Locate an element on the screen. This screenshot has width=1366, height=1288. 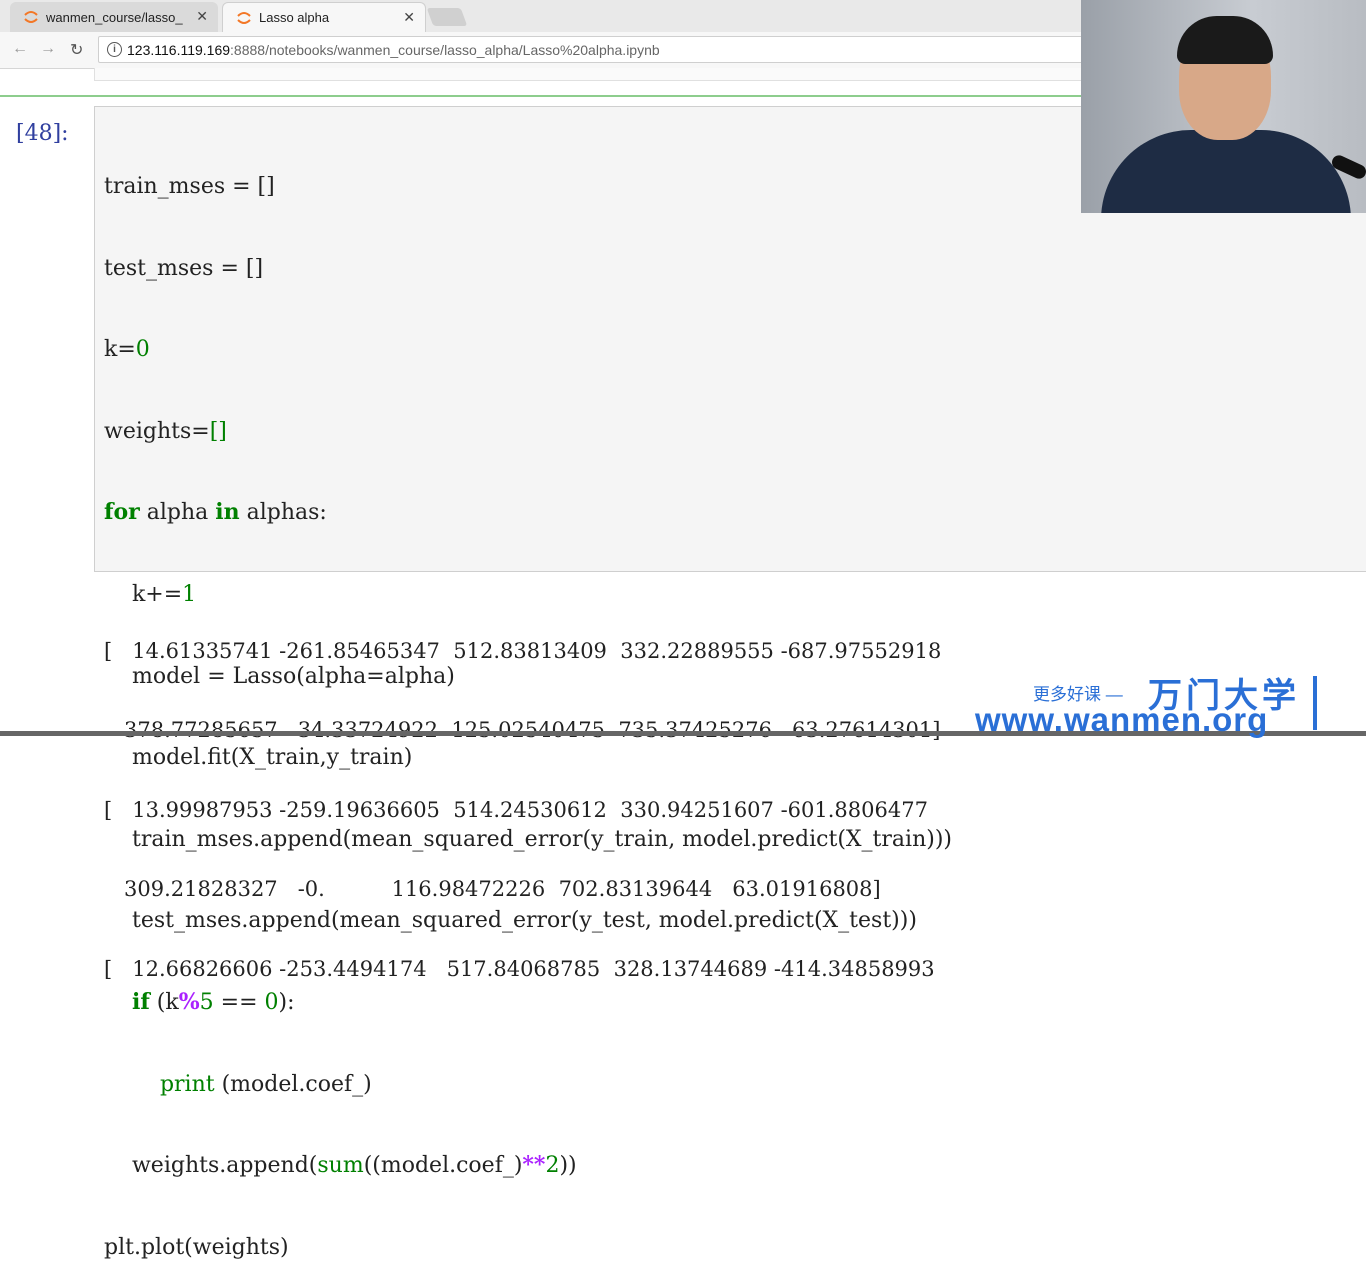
selected-cell-border is located at coordinates (541, 96).